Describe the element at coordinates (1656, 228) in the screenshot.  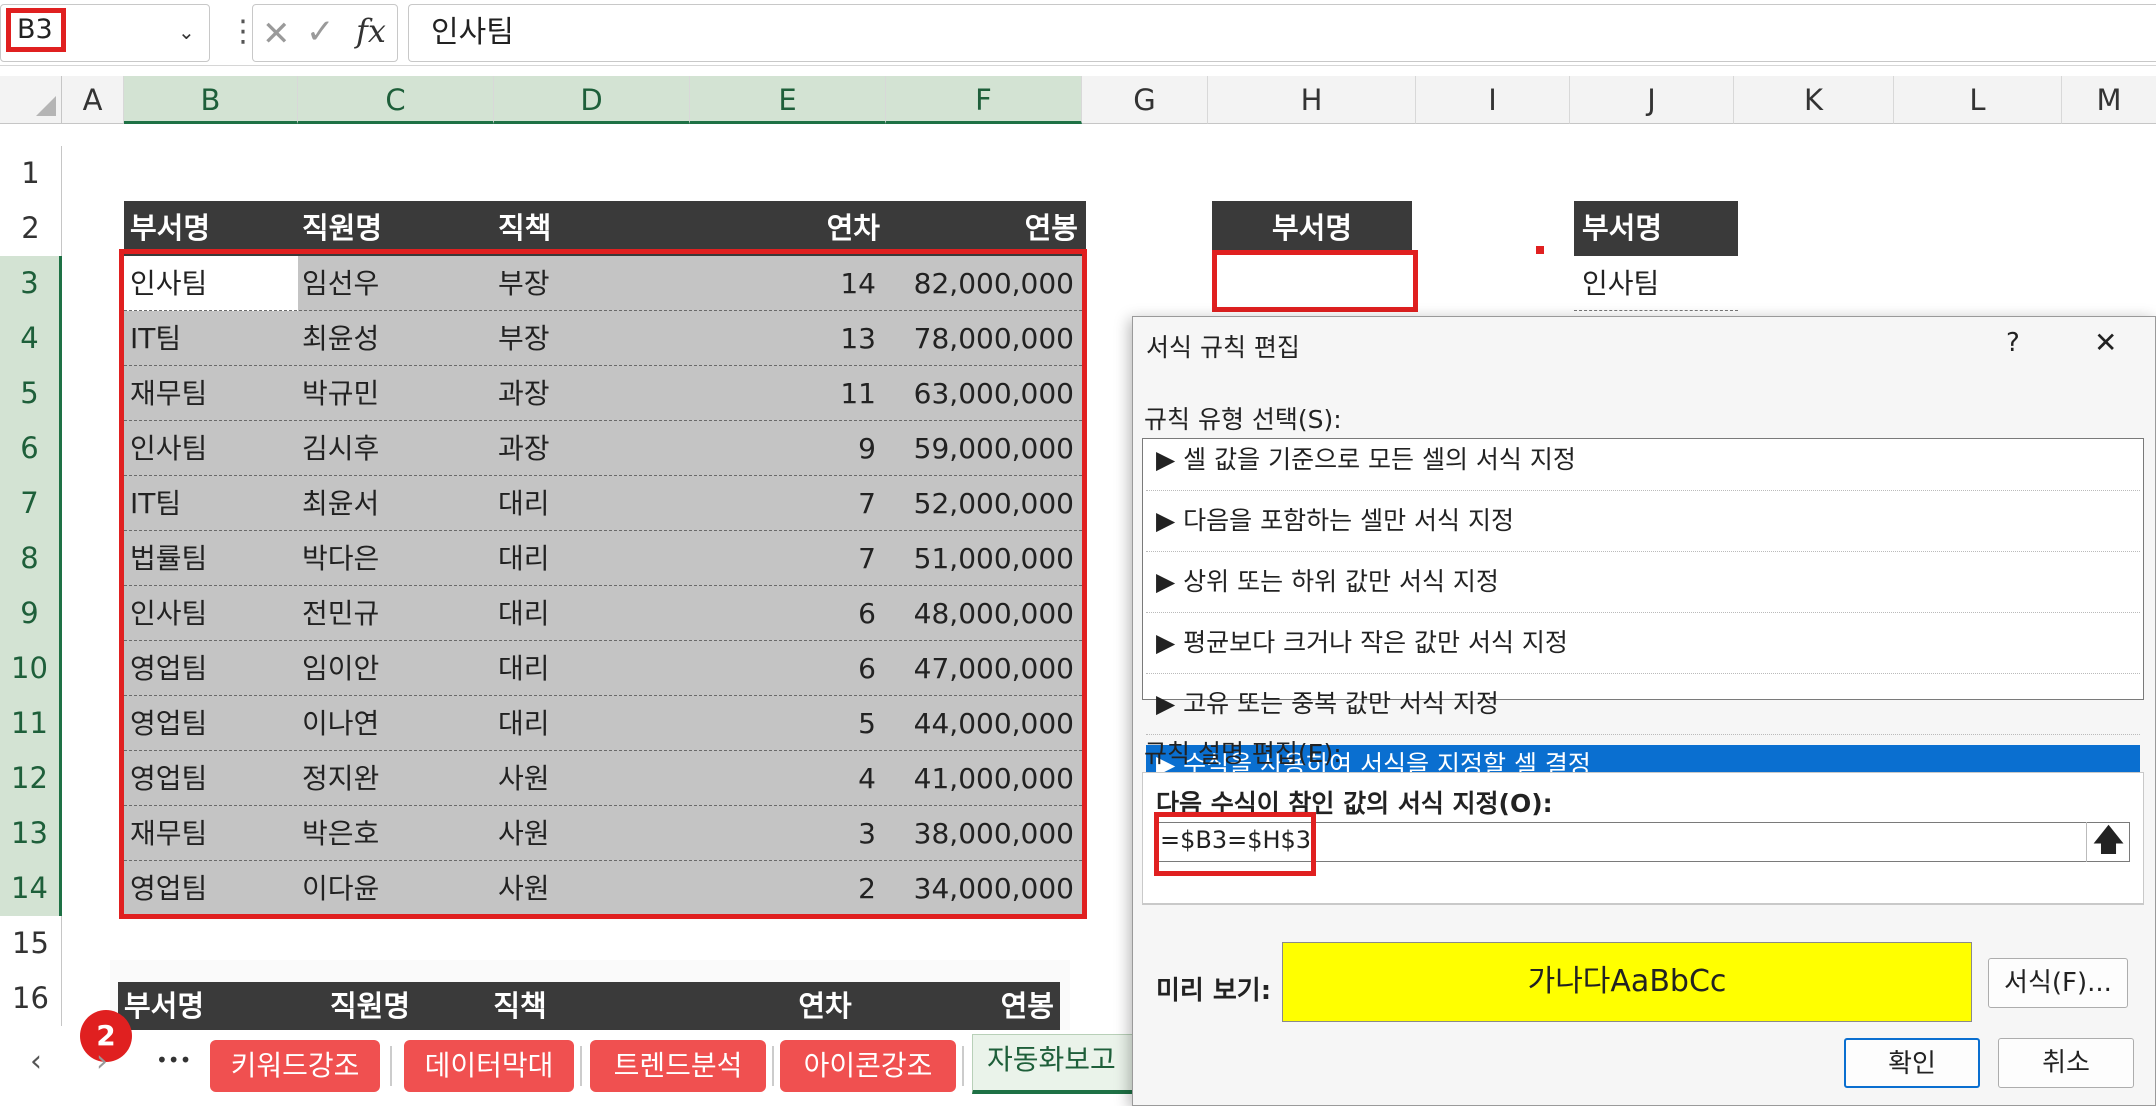
I see `list-header: 부서명` at that location.